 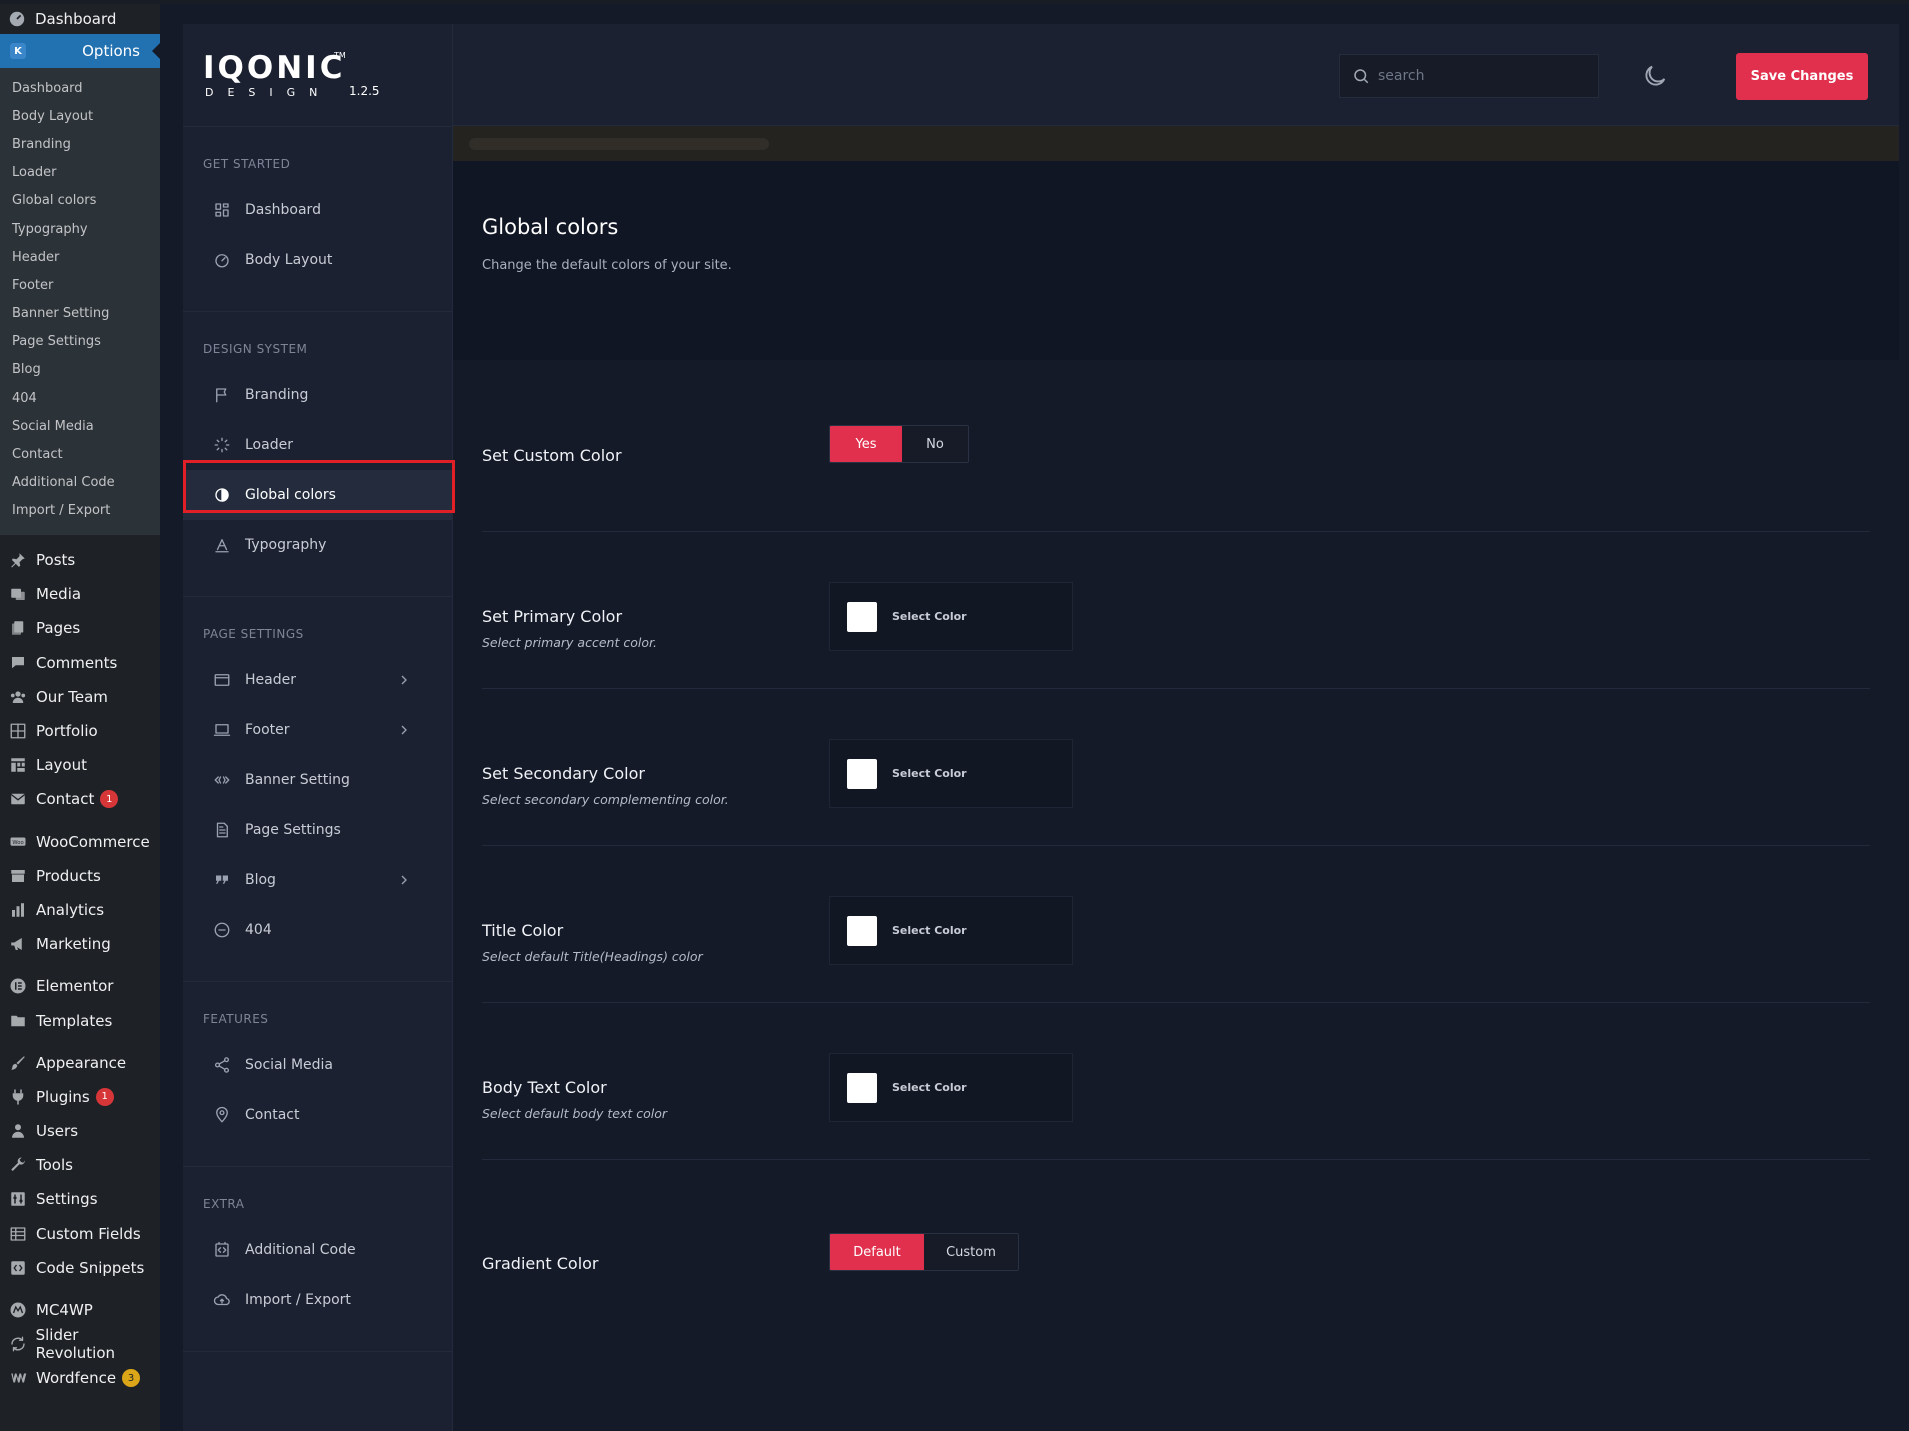 I want to click on nav-item-loader: Loader, so click(x=317, y=445).